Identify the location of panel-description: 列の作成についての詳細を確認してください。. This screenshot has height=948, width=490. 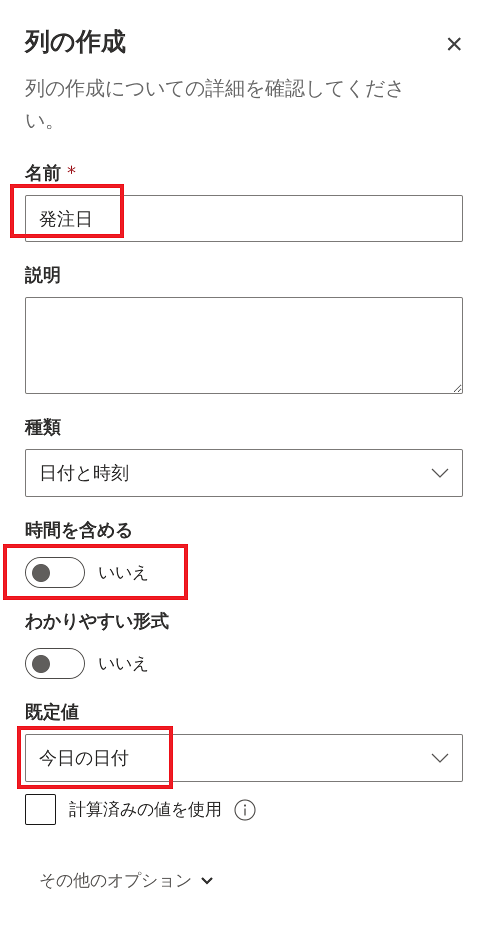
(215, 104).